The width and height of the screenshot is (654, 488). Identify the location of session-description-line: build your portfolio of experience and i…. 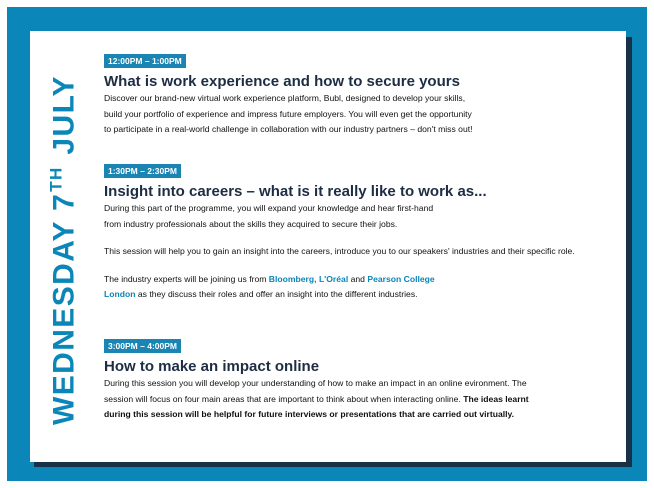
(288, 113).